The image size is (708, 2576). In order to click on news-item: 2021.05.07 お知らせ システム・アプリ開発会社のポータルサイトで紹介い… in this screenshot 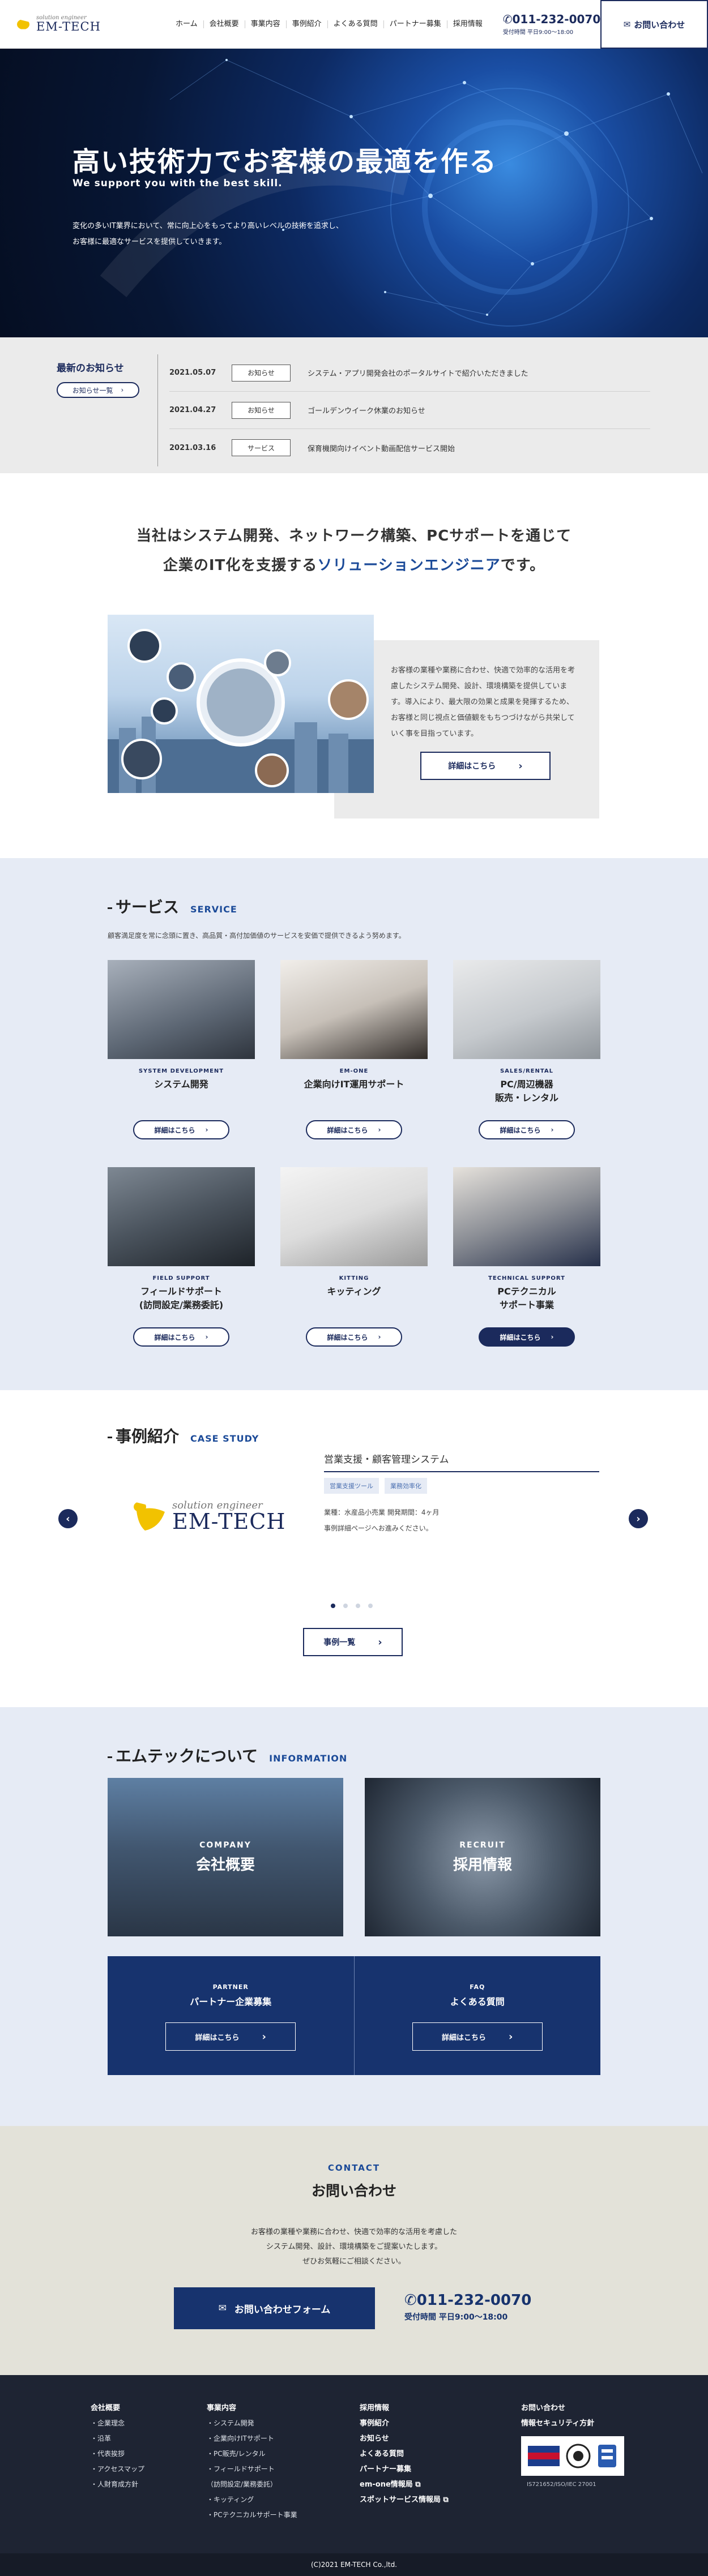, I will do `click(410, 373)`.